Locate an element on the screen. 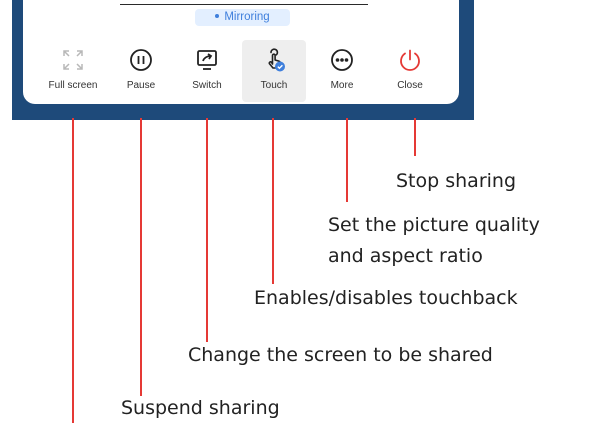 The height and width of the screenshot is (423, 603). full-screen-button: Full screen is located at coordinates (73, 71).